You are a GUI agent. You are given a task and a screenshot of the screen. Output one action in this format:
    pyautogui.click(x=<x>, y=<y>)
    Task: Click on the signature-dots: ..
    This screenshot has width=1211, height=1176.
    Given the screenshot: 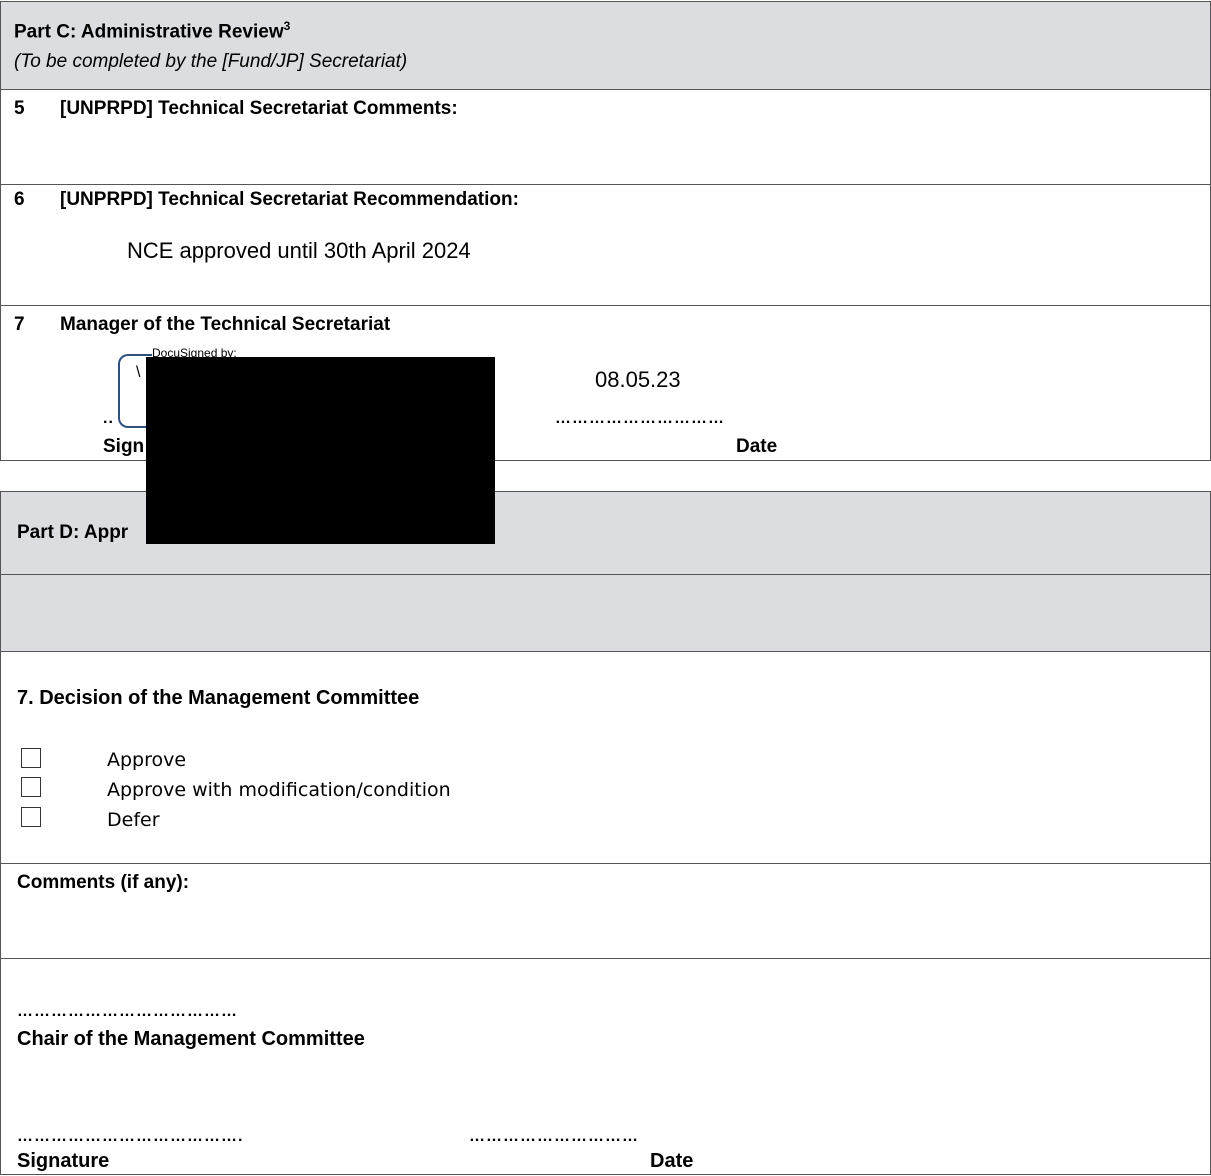 What is the action you would take?
    pyautogui.click(x=108, y=418)
    